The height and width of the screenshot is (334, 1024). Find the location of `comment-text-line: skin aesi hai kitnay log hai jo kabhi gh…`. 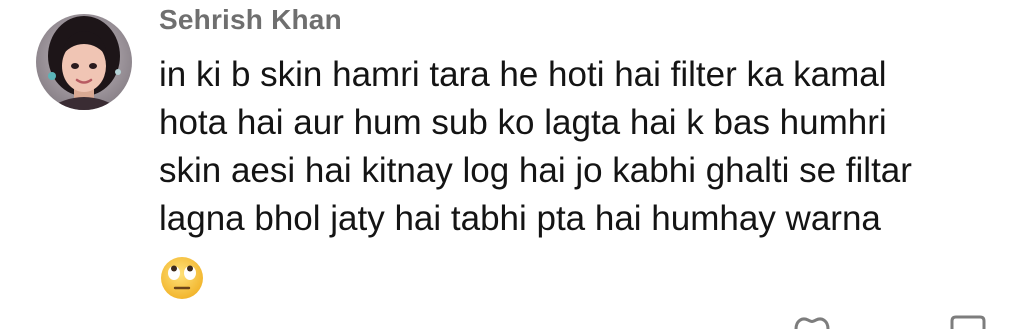

comment-text-line: skin aesi hai kitnay log hai jo kabhi gh… is located at coordinates (535, 170).